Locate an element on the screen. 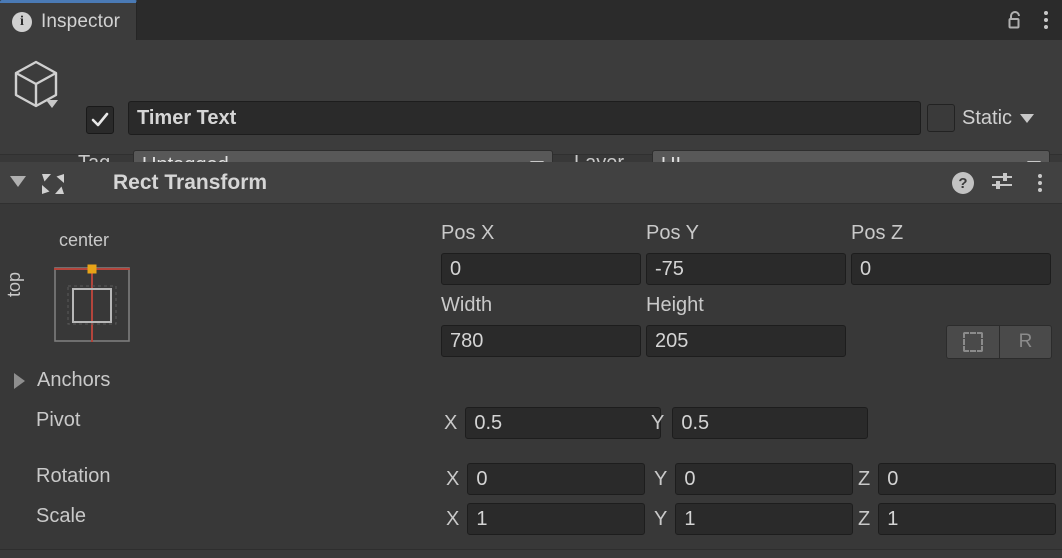 This screenshot has width=1062, height=558. rotation-y-value: 0 is located at coordinates (690, 478).